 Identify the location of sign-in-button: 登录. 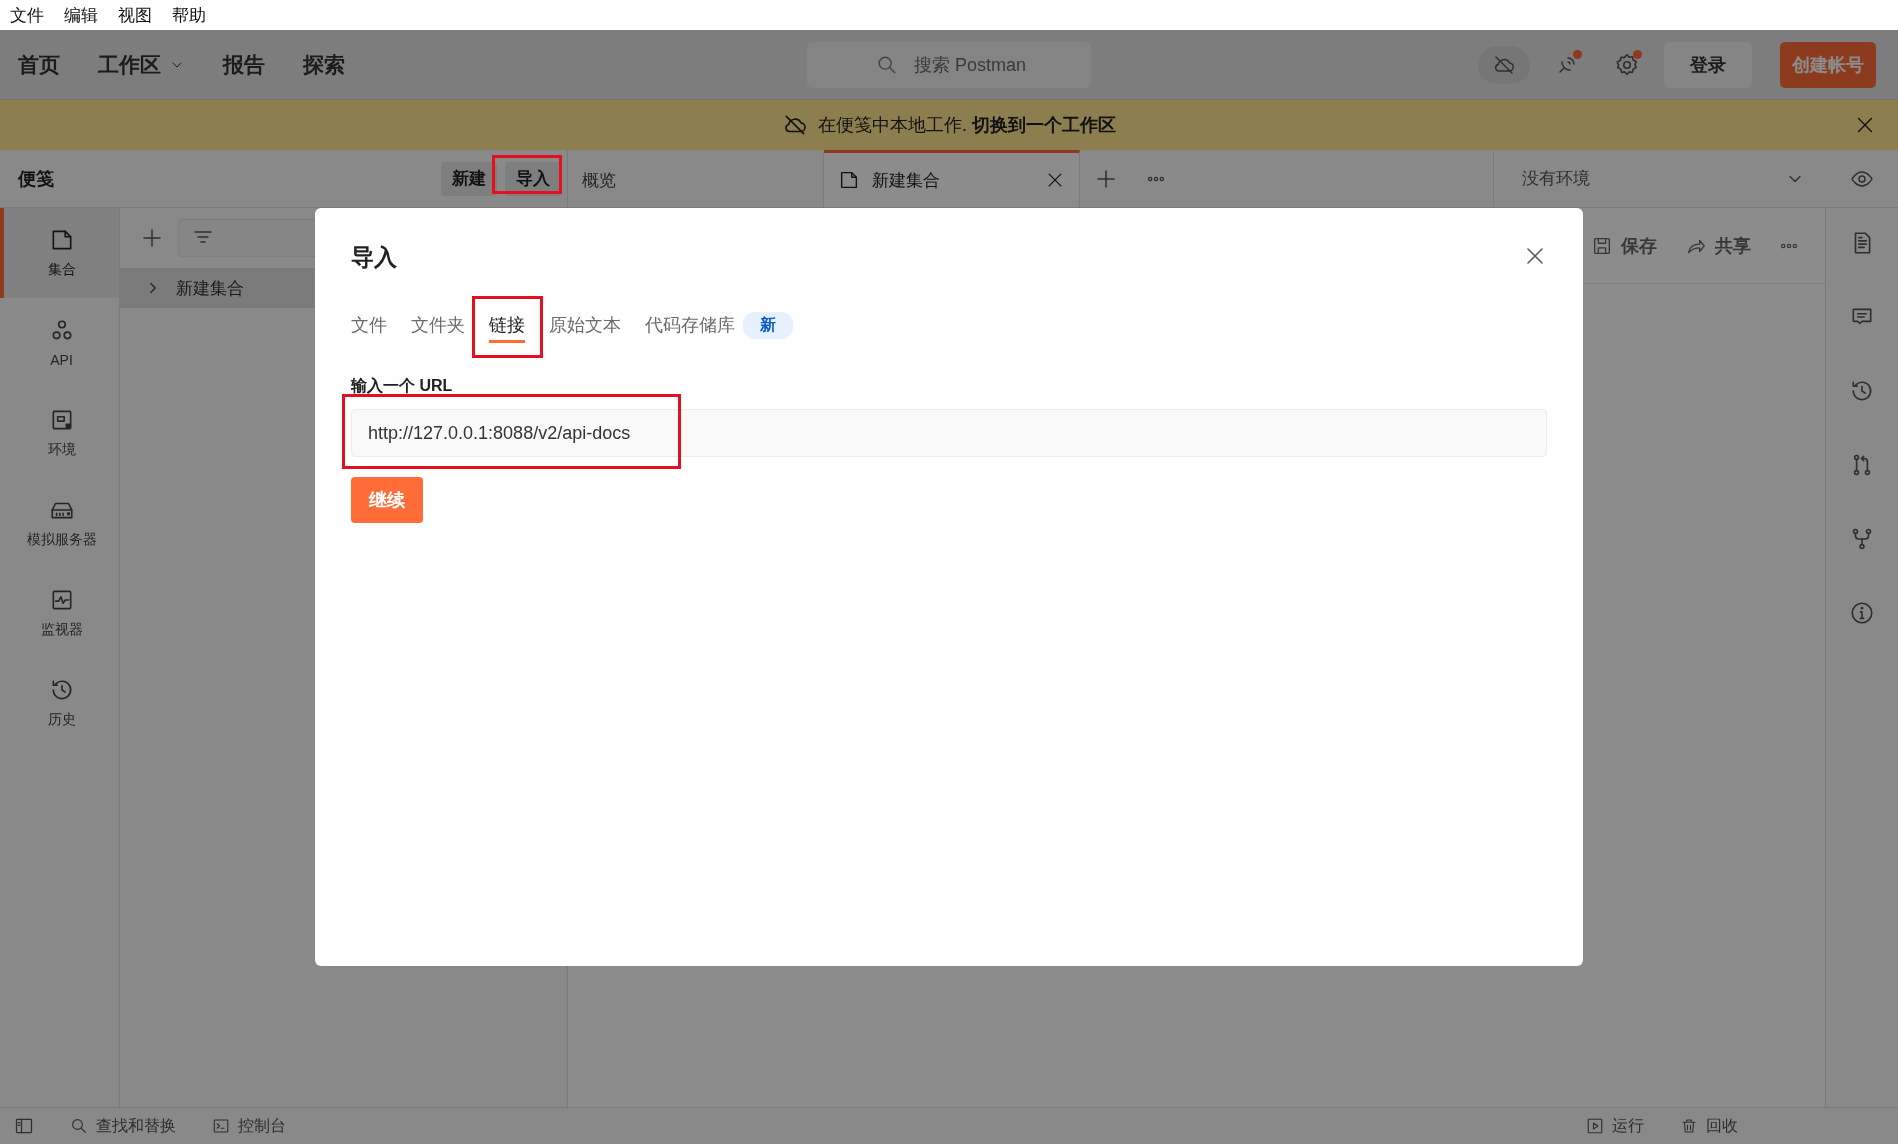
(1708, 64).